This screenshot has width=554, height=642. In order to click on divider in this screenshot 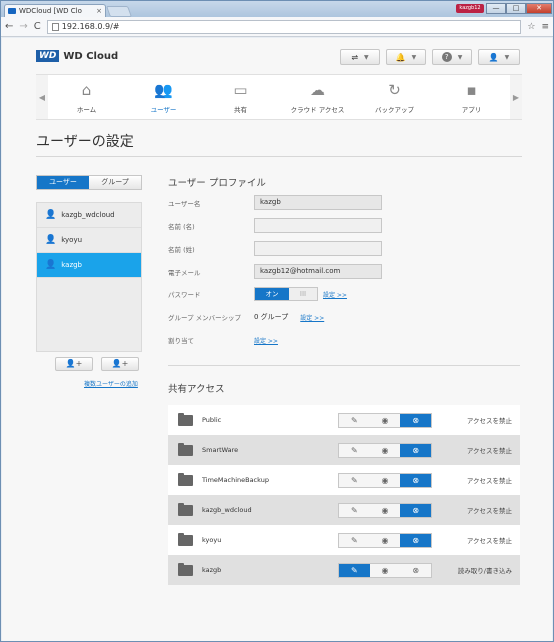, I will do `click(279, 156)`.